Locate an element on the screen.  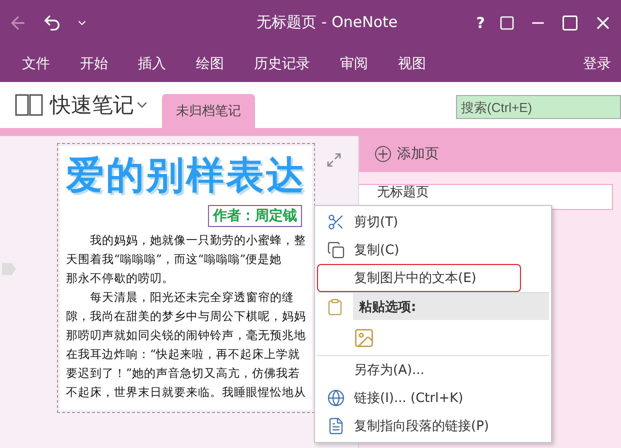
ribbon-tab: 文件 is located at coordinates (36, 63).